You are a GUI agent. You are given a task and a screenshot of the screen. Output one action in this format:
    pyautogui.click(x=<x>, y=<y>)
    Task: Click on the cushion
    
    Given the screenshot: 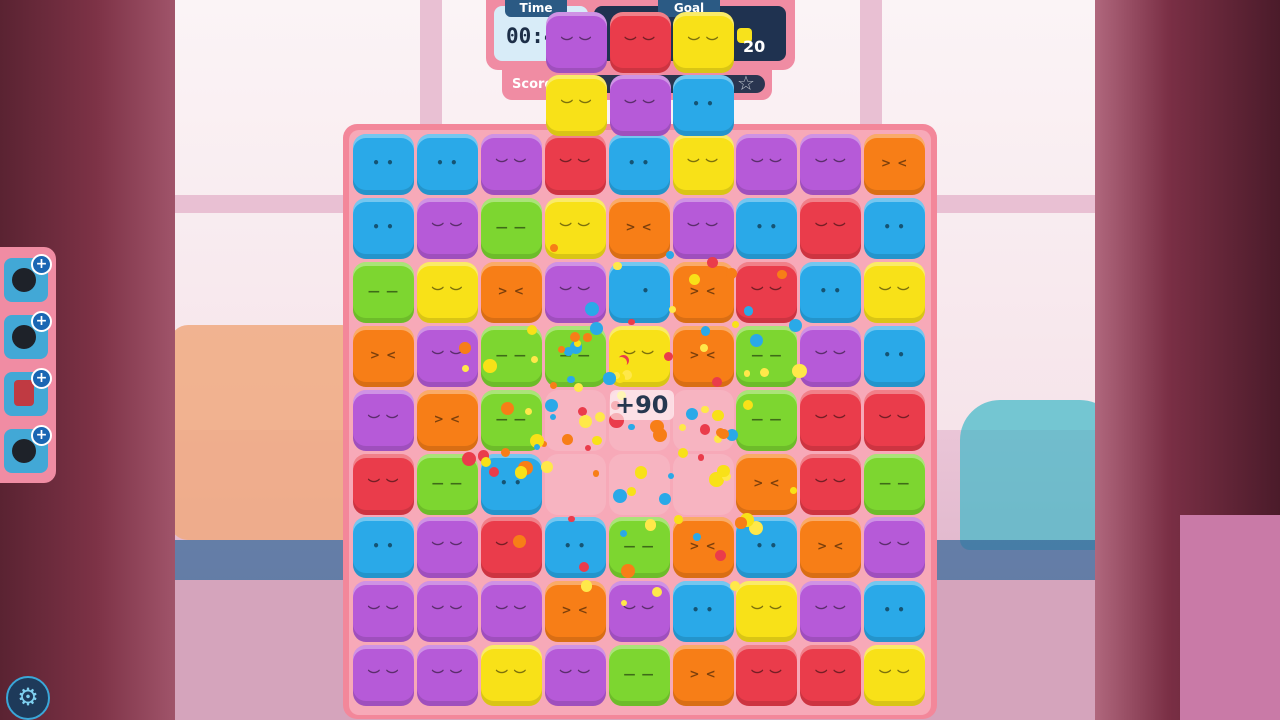 What is the action you would take?
    pyautogui.click(x=265, y=432)
    